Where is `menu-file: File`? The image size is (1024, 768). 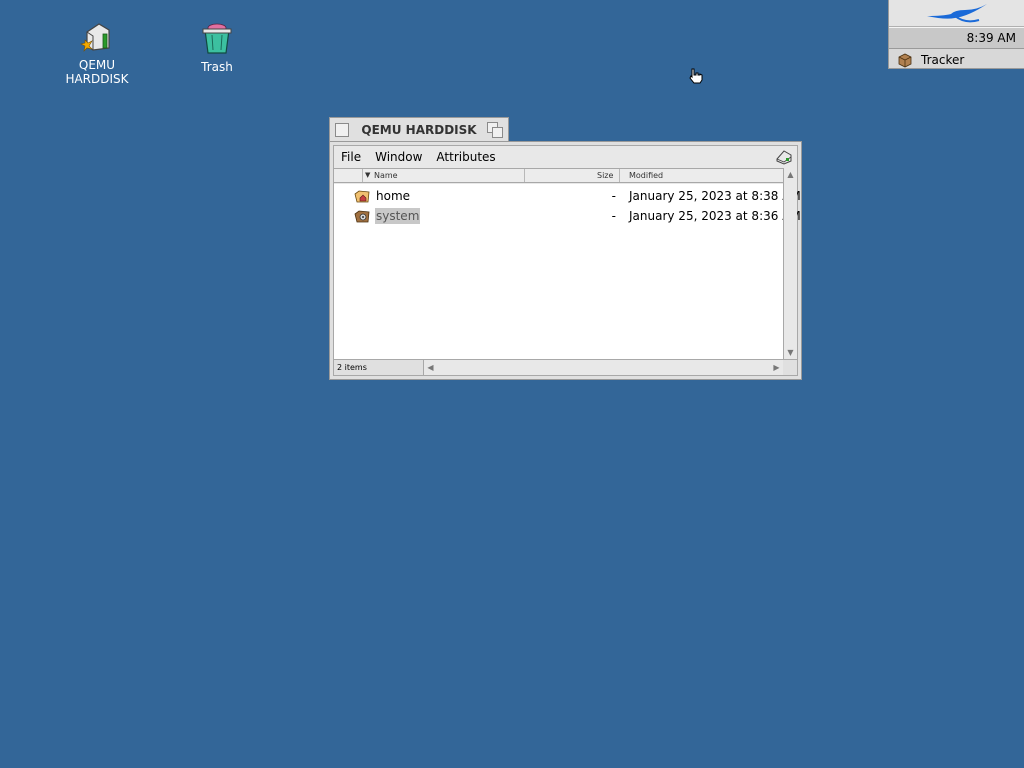 menu-file: File is located at coordinates (351, 157).